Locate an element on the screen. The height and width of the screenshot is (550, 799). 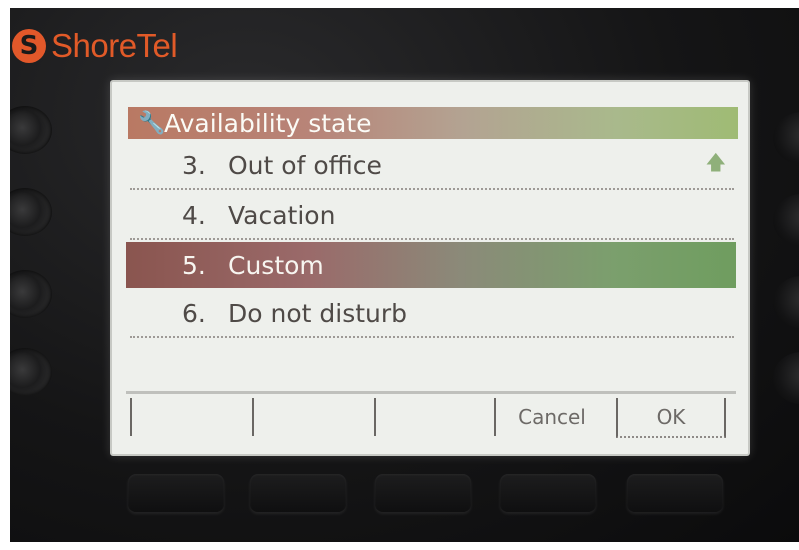
brand-logo: S ShoreTel is located at coordinates (95, 46).